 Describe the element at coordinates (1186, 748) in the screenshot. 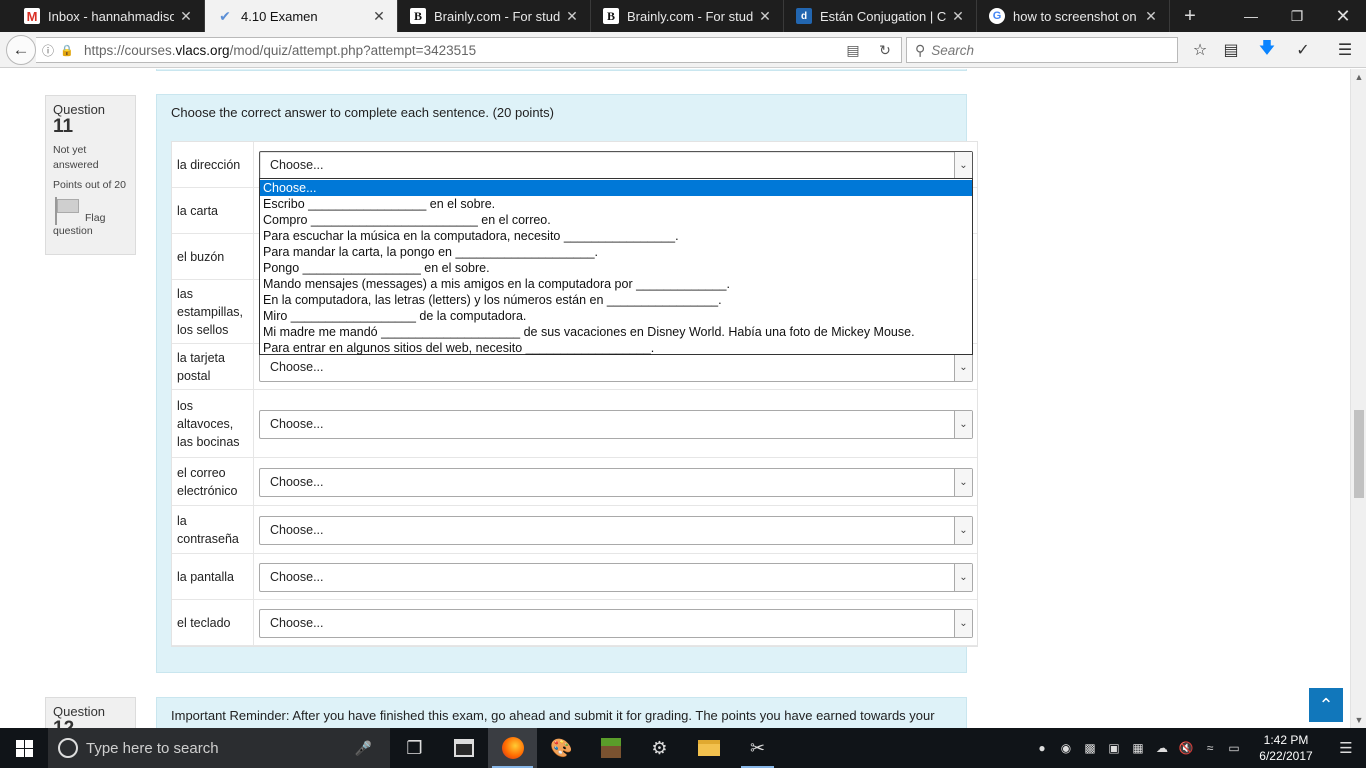

I see `volume-muted-icon: 🔇` at that location.